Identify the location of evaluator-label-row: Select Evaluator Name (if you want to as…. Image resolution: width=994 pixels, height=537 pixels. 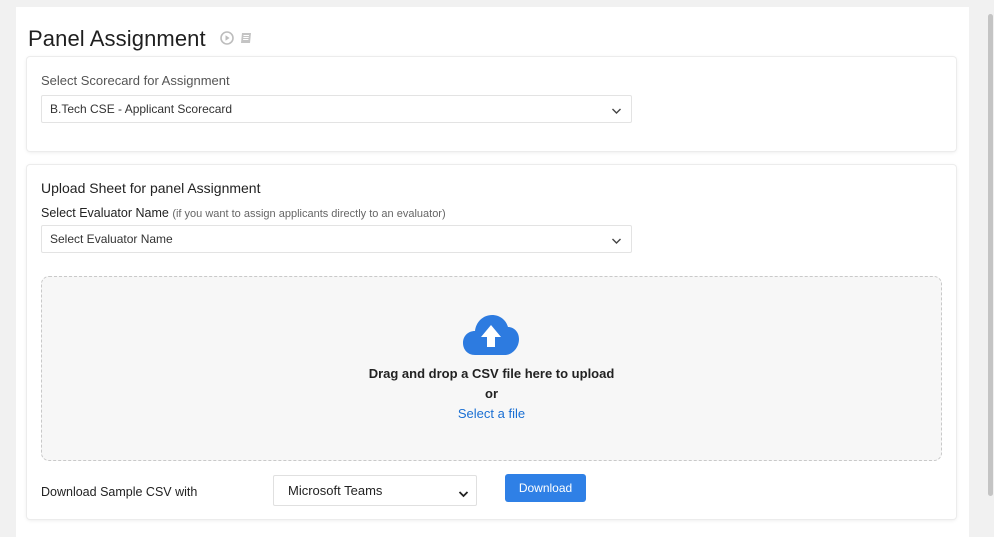
(243, 213).